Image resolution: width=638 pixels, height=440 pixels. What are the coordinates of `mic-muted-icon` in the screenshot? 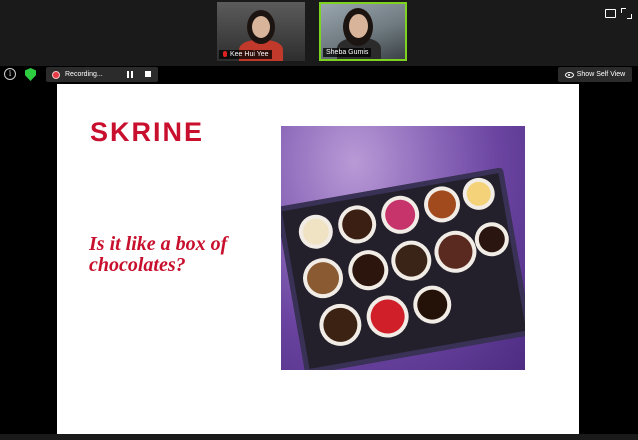 It's located at (225, 54).